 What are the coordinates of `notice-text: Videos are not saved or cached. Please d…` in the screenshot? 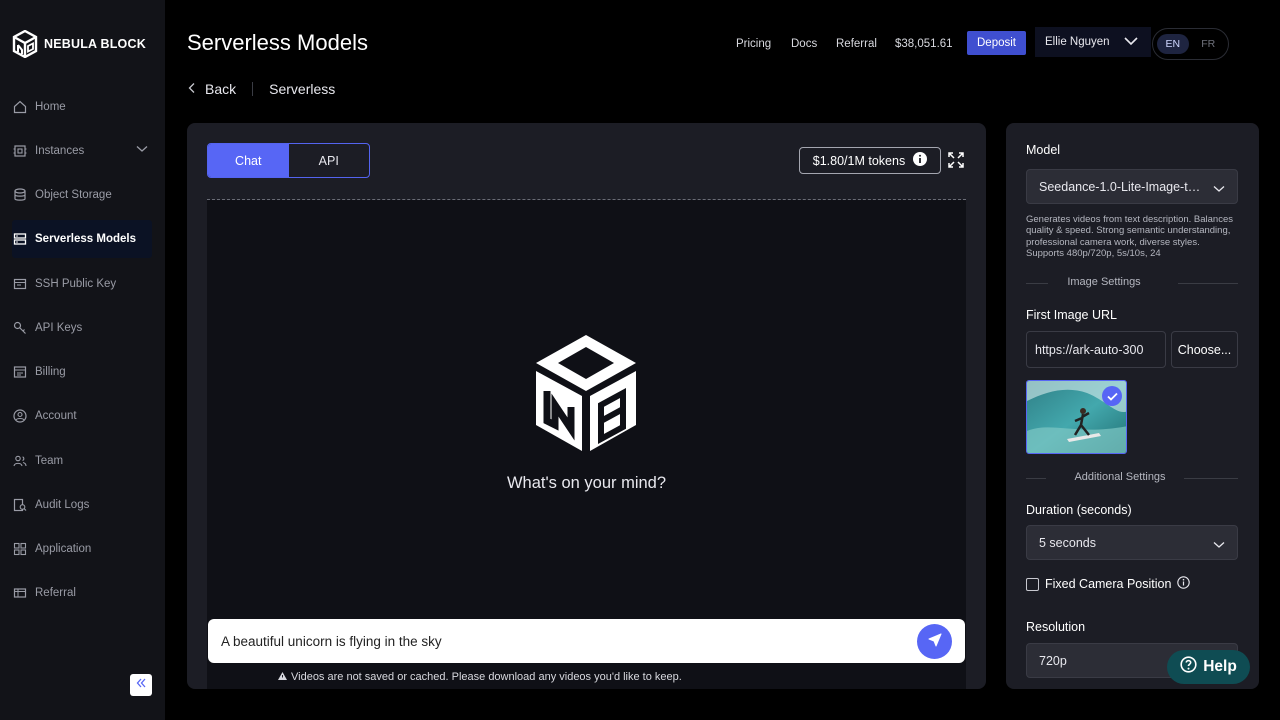 It's located at (486, 677).